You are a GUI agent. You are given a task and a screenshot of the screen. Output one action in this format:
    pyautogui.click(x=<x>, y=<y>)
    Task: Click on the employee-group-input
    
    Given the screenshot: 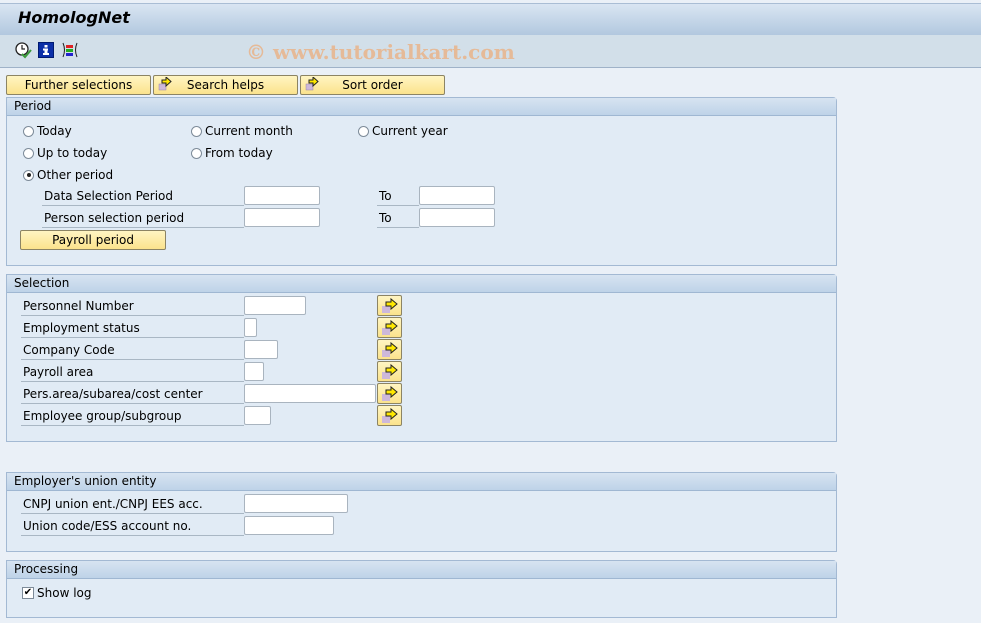 What is the action you would take?
    pyautogui.click(x=257, y=415)
    